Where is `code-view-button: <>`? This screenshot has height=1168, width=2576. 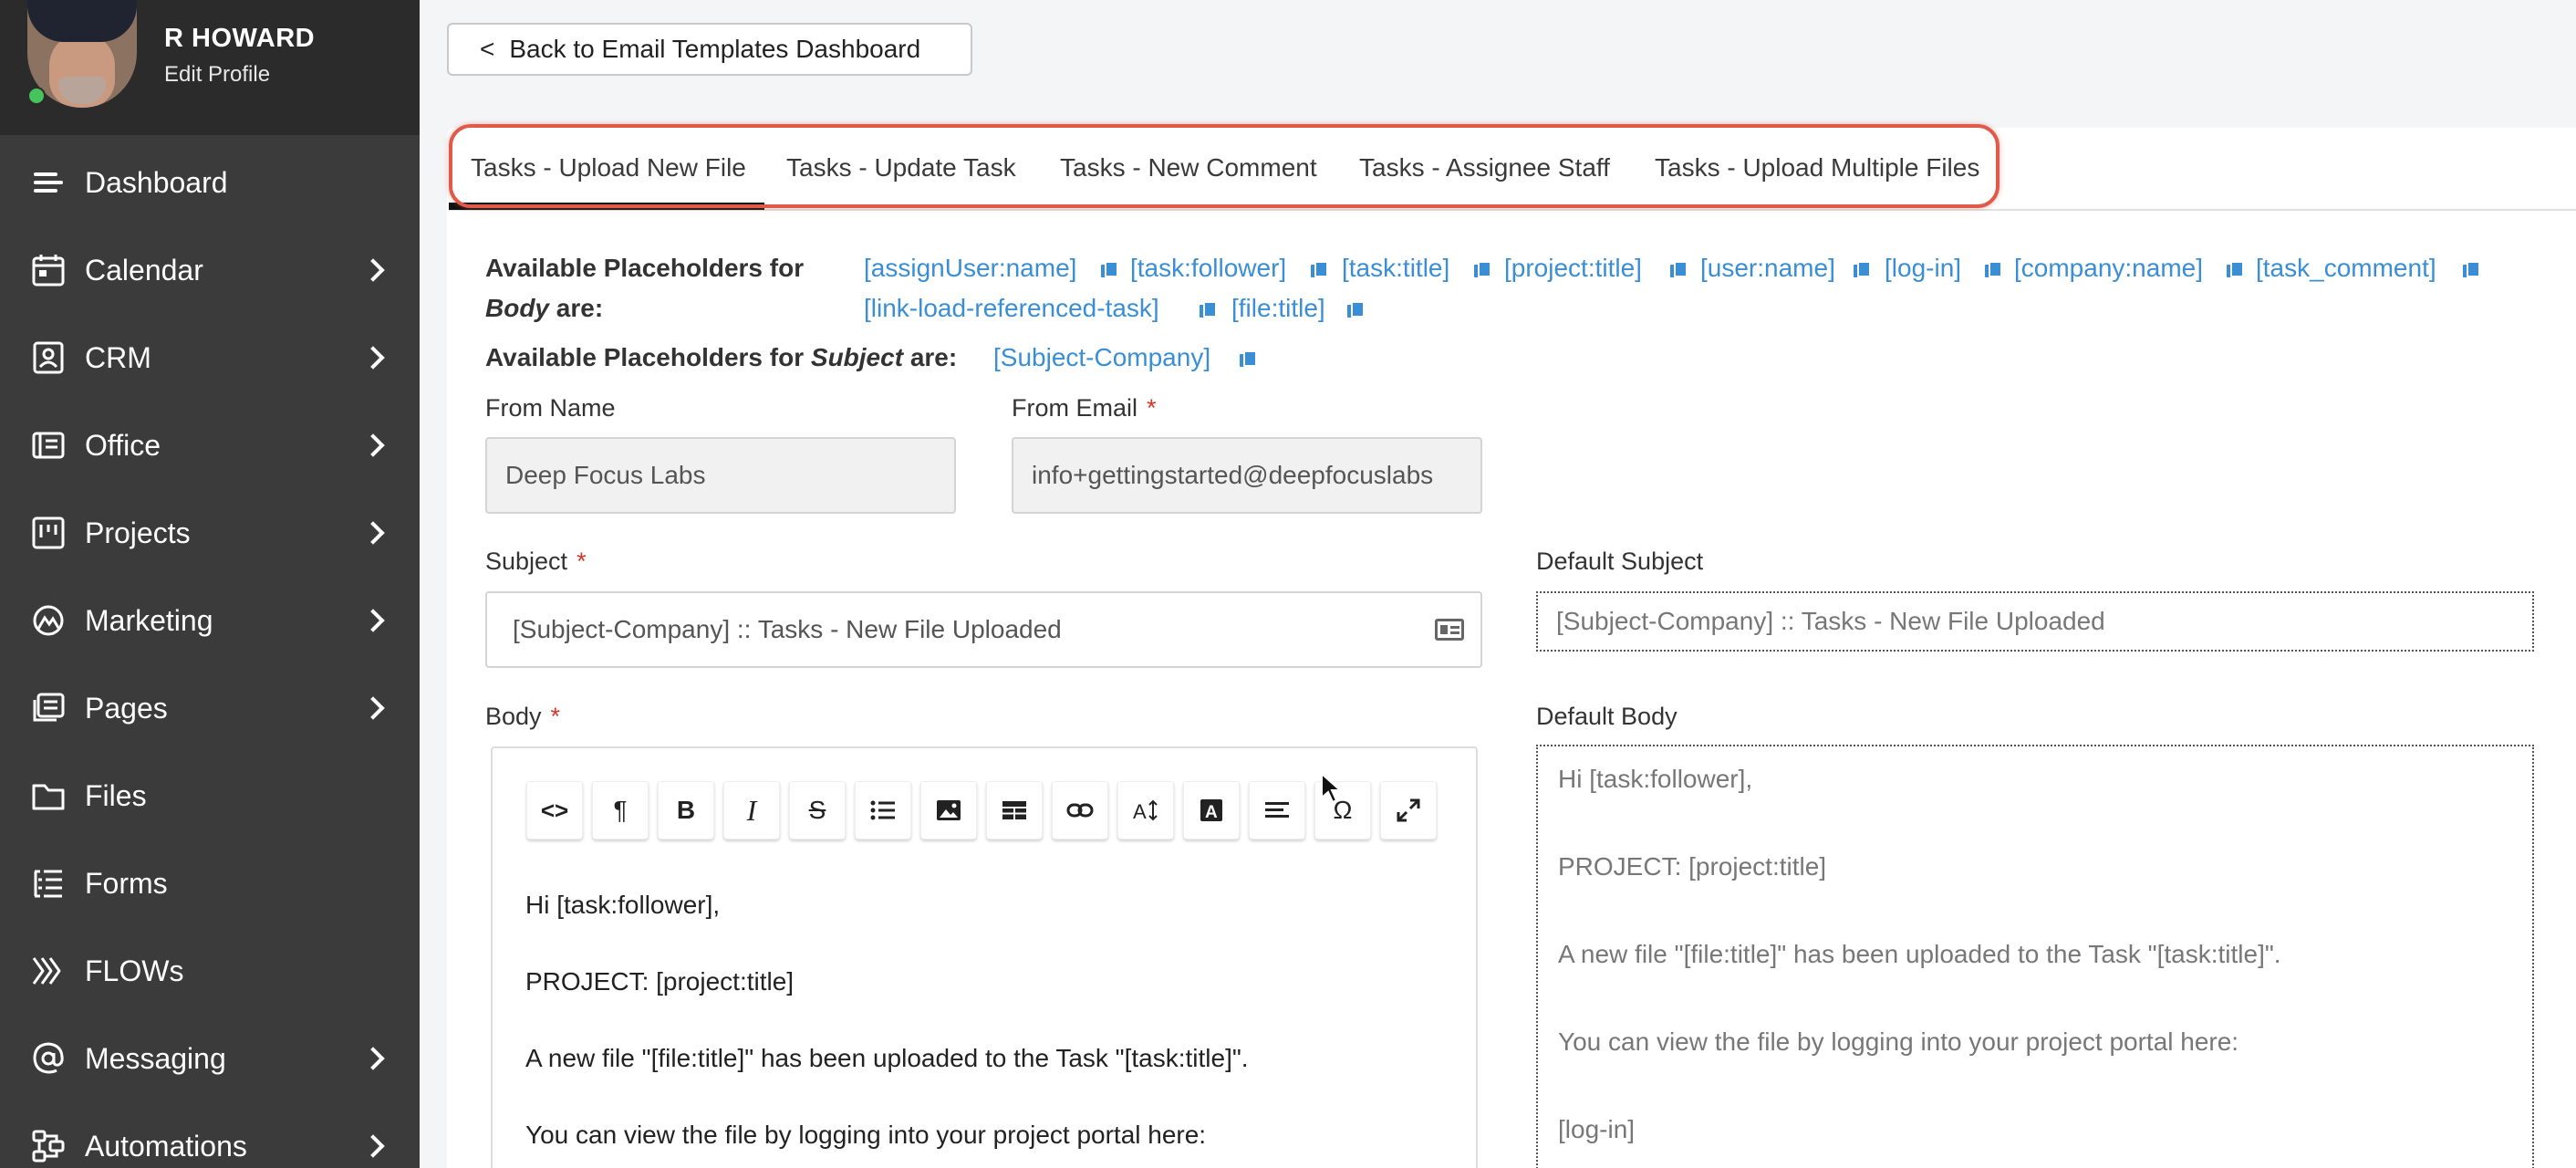
code-view-button: <> is located at coordinates (554, 810).